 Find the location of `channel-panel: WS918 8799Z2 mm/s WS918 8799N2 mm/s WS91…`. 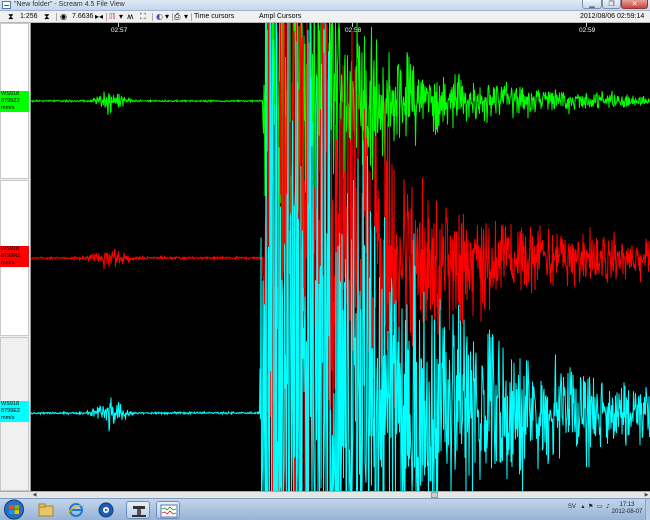

channel-panel: WS918 8799Z2 mm/s WS918 8799N2 mm/s WS91… is located at coordinates (15, 257).